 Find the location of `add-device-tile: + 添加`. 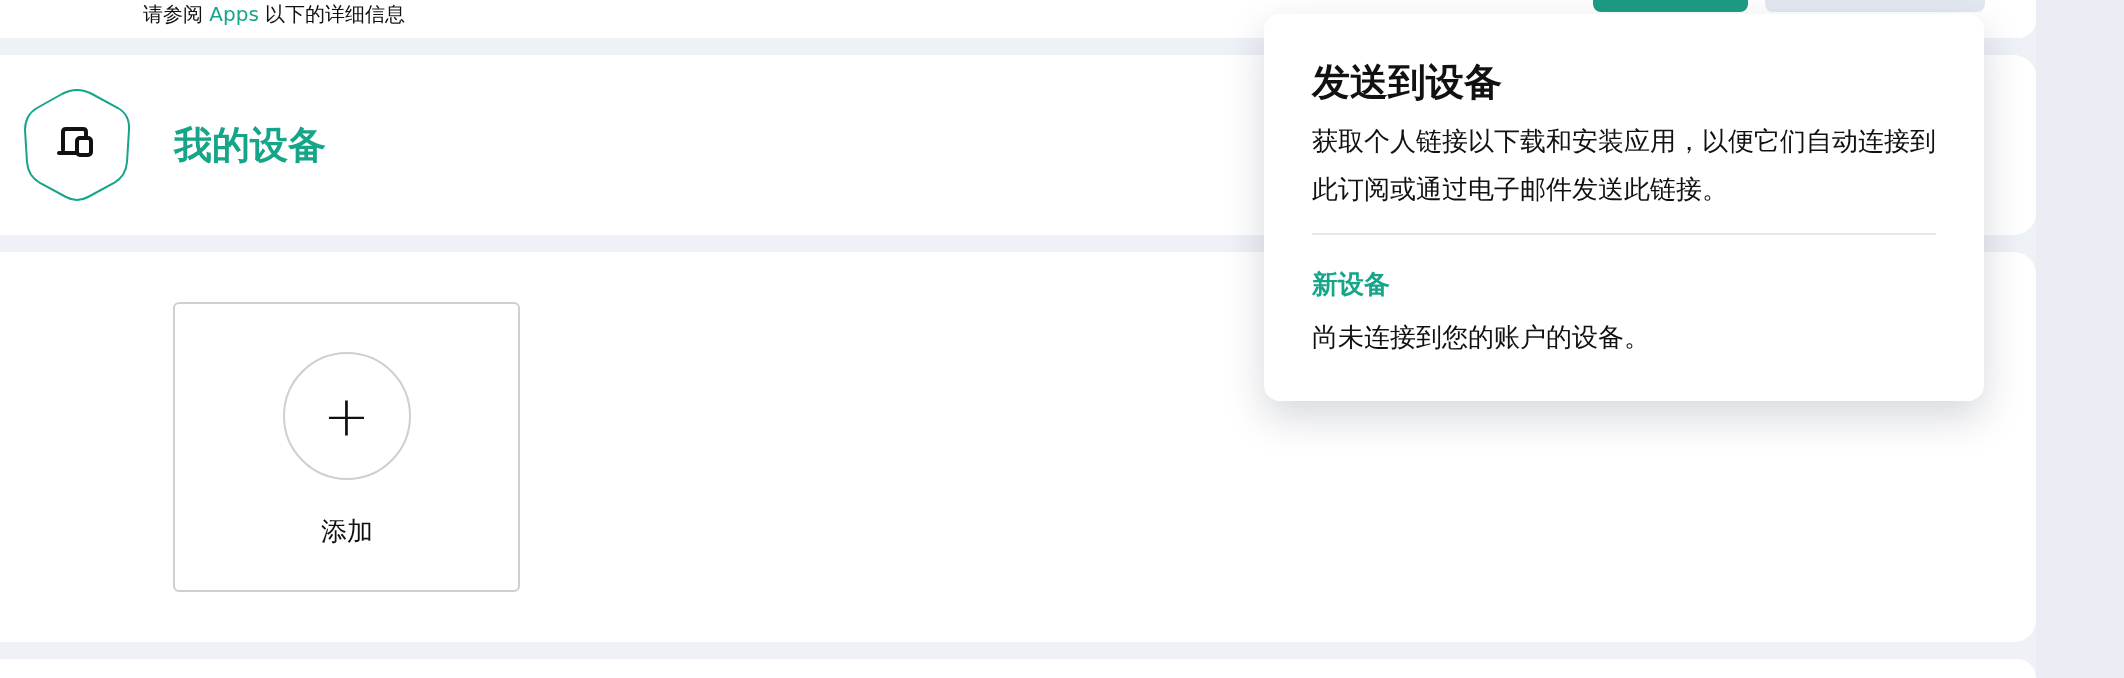

add-device-tile: + 添加 is located at coordinates (346, 447).